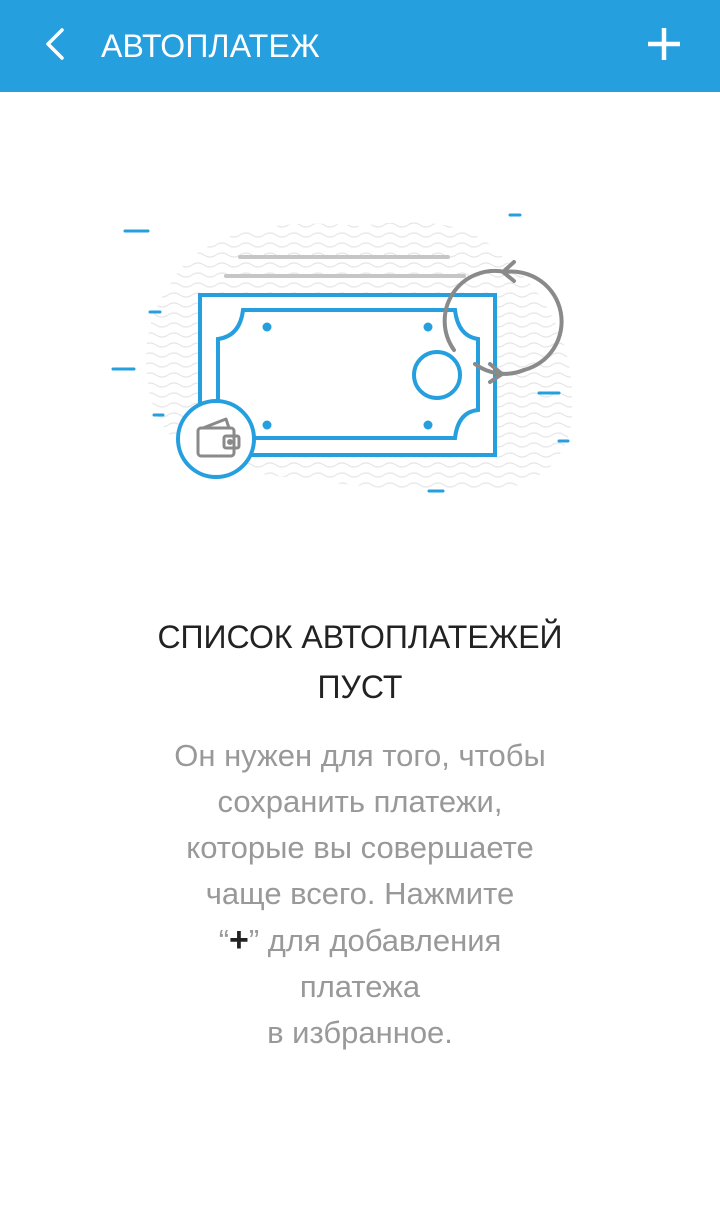 This screenshot has height=1232, width=720. Describe the element at coordinates (360, 847) in the screenshot. I see `description-line: которые вы совершаете` at that location.